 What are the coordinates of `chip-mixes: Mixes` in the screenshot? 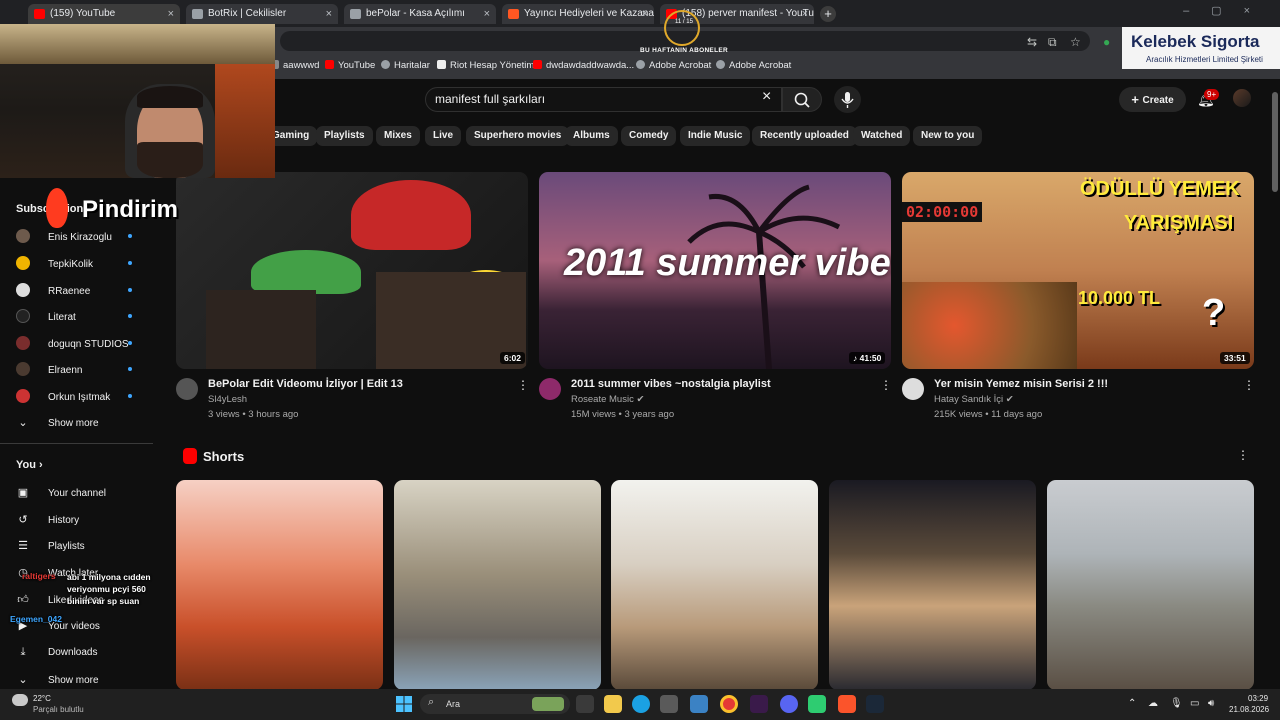 It's located at (398, 136).